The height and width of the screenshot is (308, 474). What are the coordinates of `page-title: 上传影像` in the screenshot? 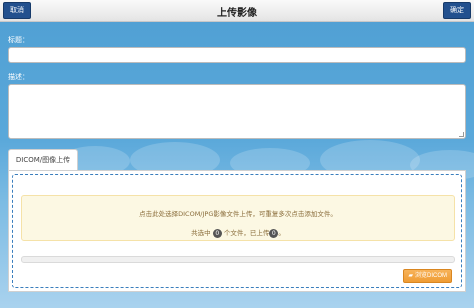 It's located at (237, 13).